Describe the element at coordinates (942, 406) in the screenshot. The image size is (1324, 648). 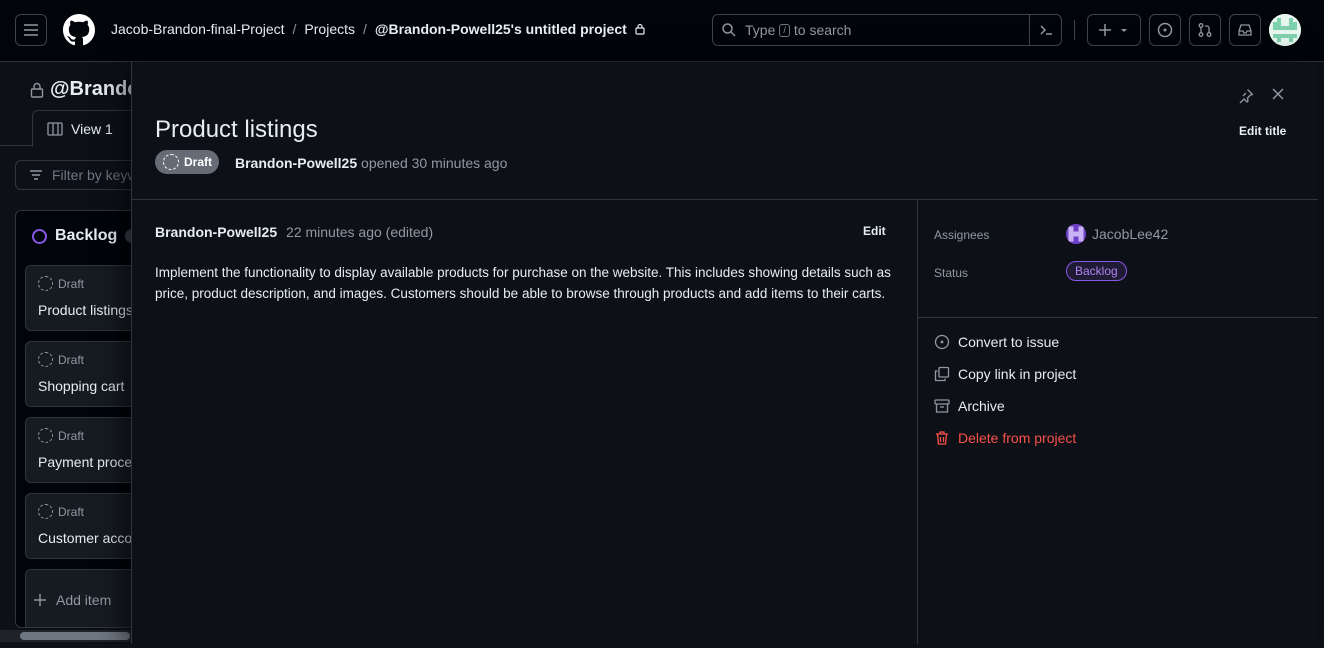
I see `archive-icon` at that location.